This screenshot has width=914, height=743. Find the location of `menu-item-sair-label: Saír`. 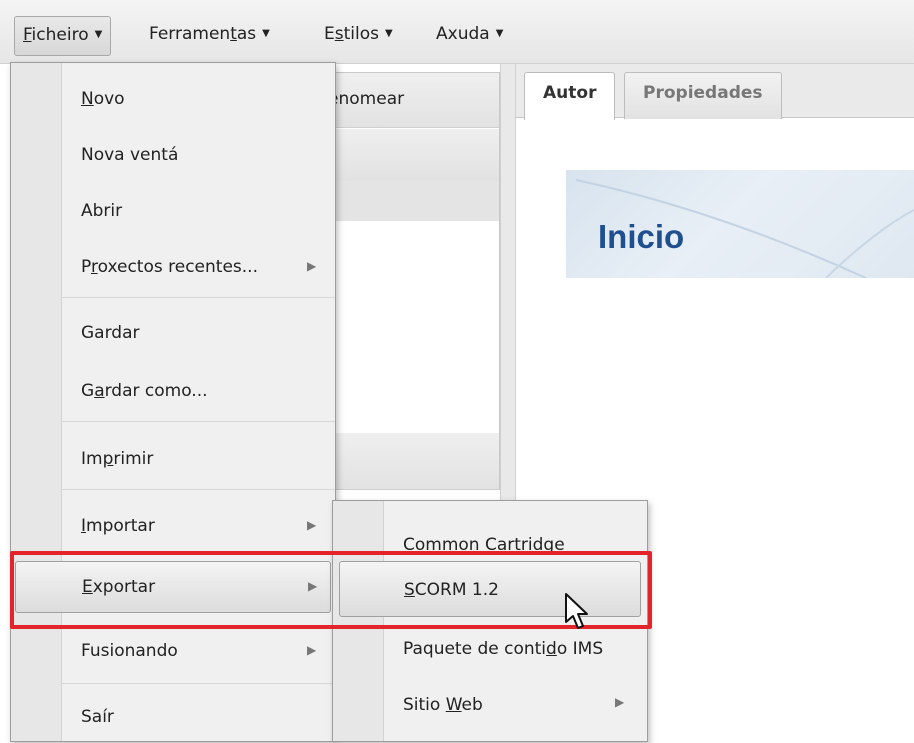

menu-item-sair-label: Saír is located at coordinates (97, 717).